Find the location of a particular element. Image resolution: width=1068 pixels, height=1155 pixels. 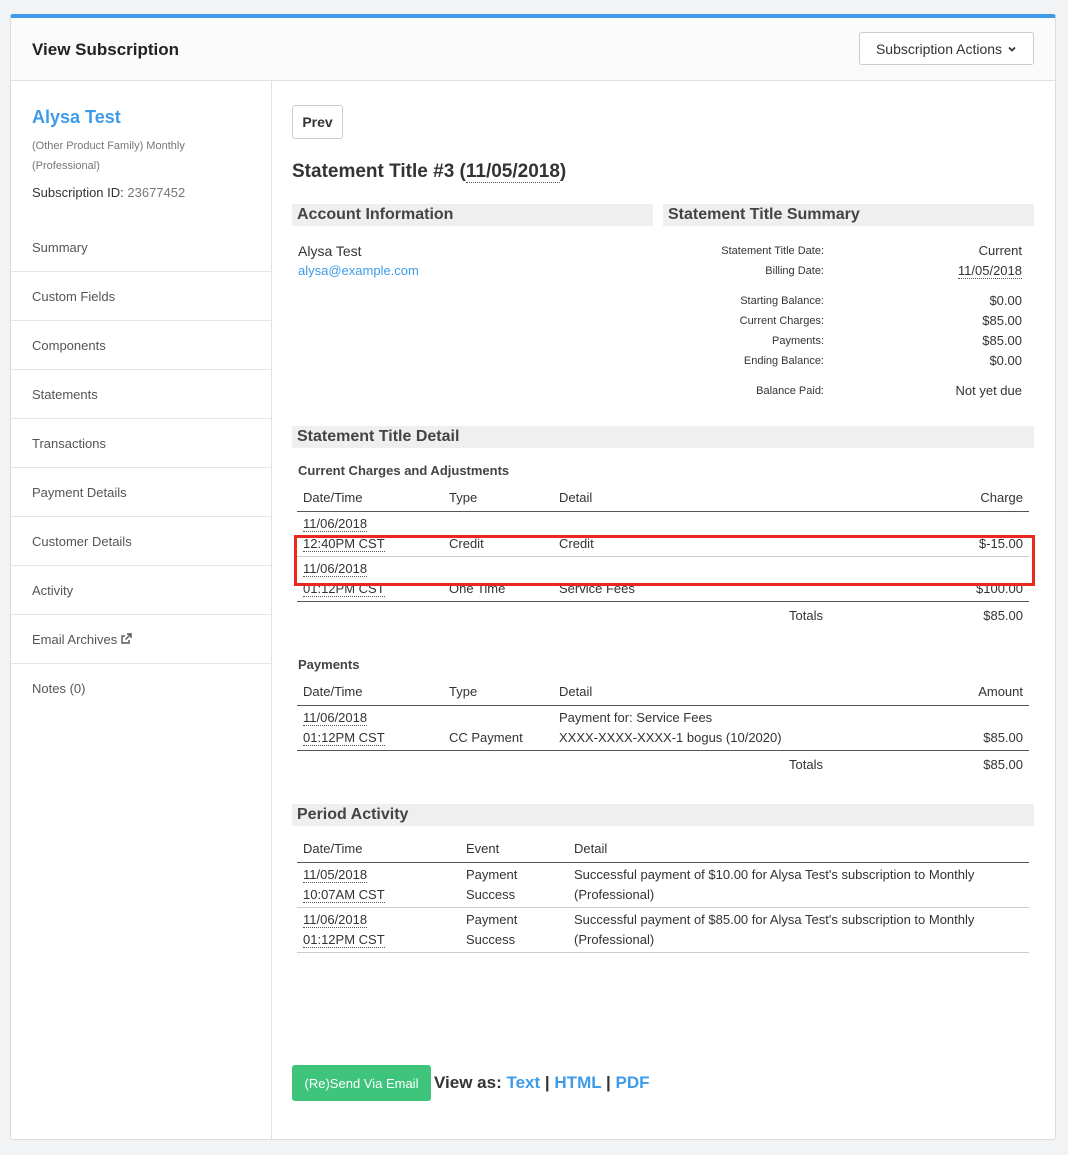

column-header: Event is located at coordinates (514, 849).